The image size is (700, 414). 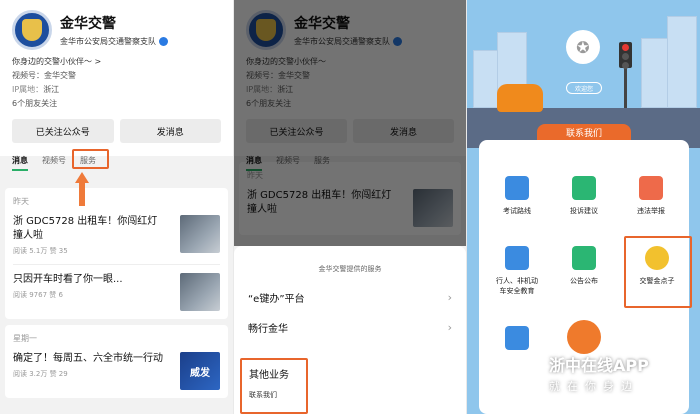 What do you see at coordinates (54, 163) in the screenshot?
I see `tab-channel: 视频号` at bounding box center [54, 163].